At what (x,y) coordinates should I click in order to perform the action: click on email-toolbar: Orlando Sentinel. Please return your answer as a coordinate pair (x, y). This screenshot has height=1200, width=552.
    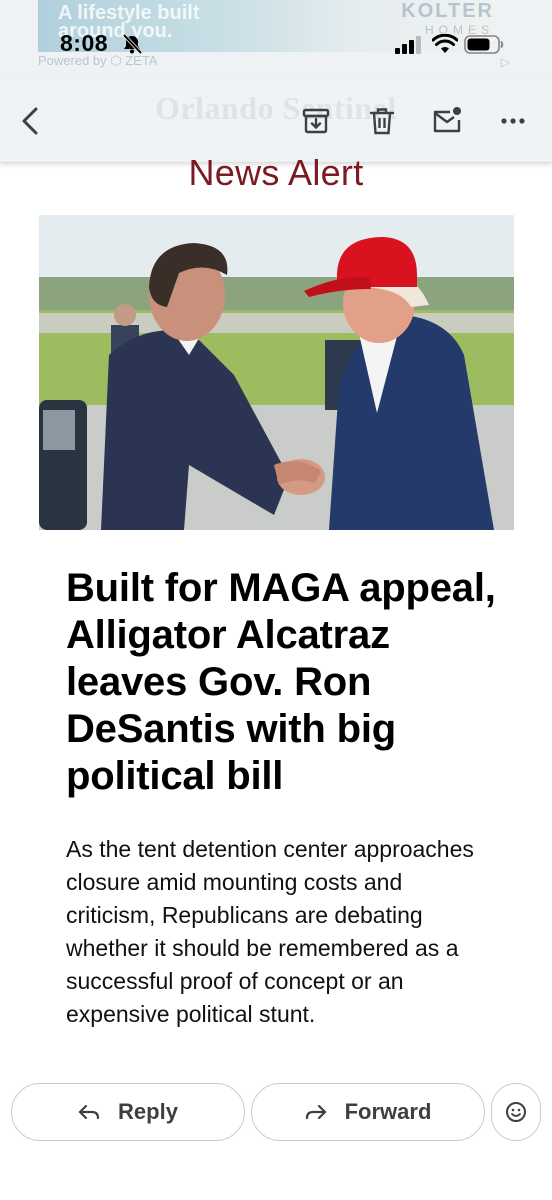
    Looking at the image, I should click on (276, 120).